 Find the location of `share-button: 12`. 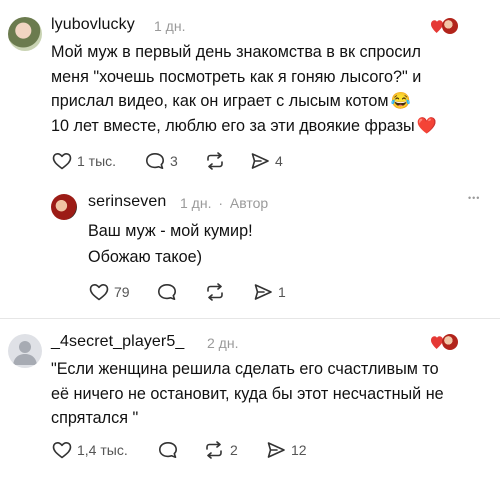

share-button: 12 is located at coordinates (286, 450).